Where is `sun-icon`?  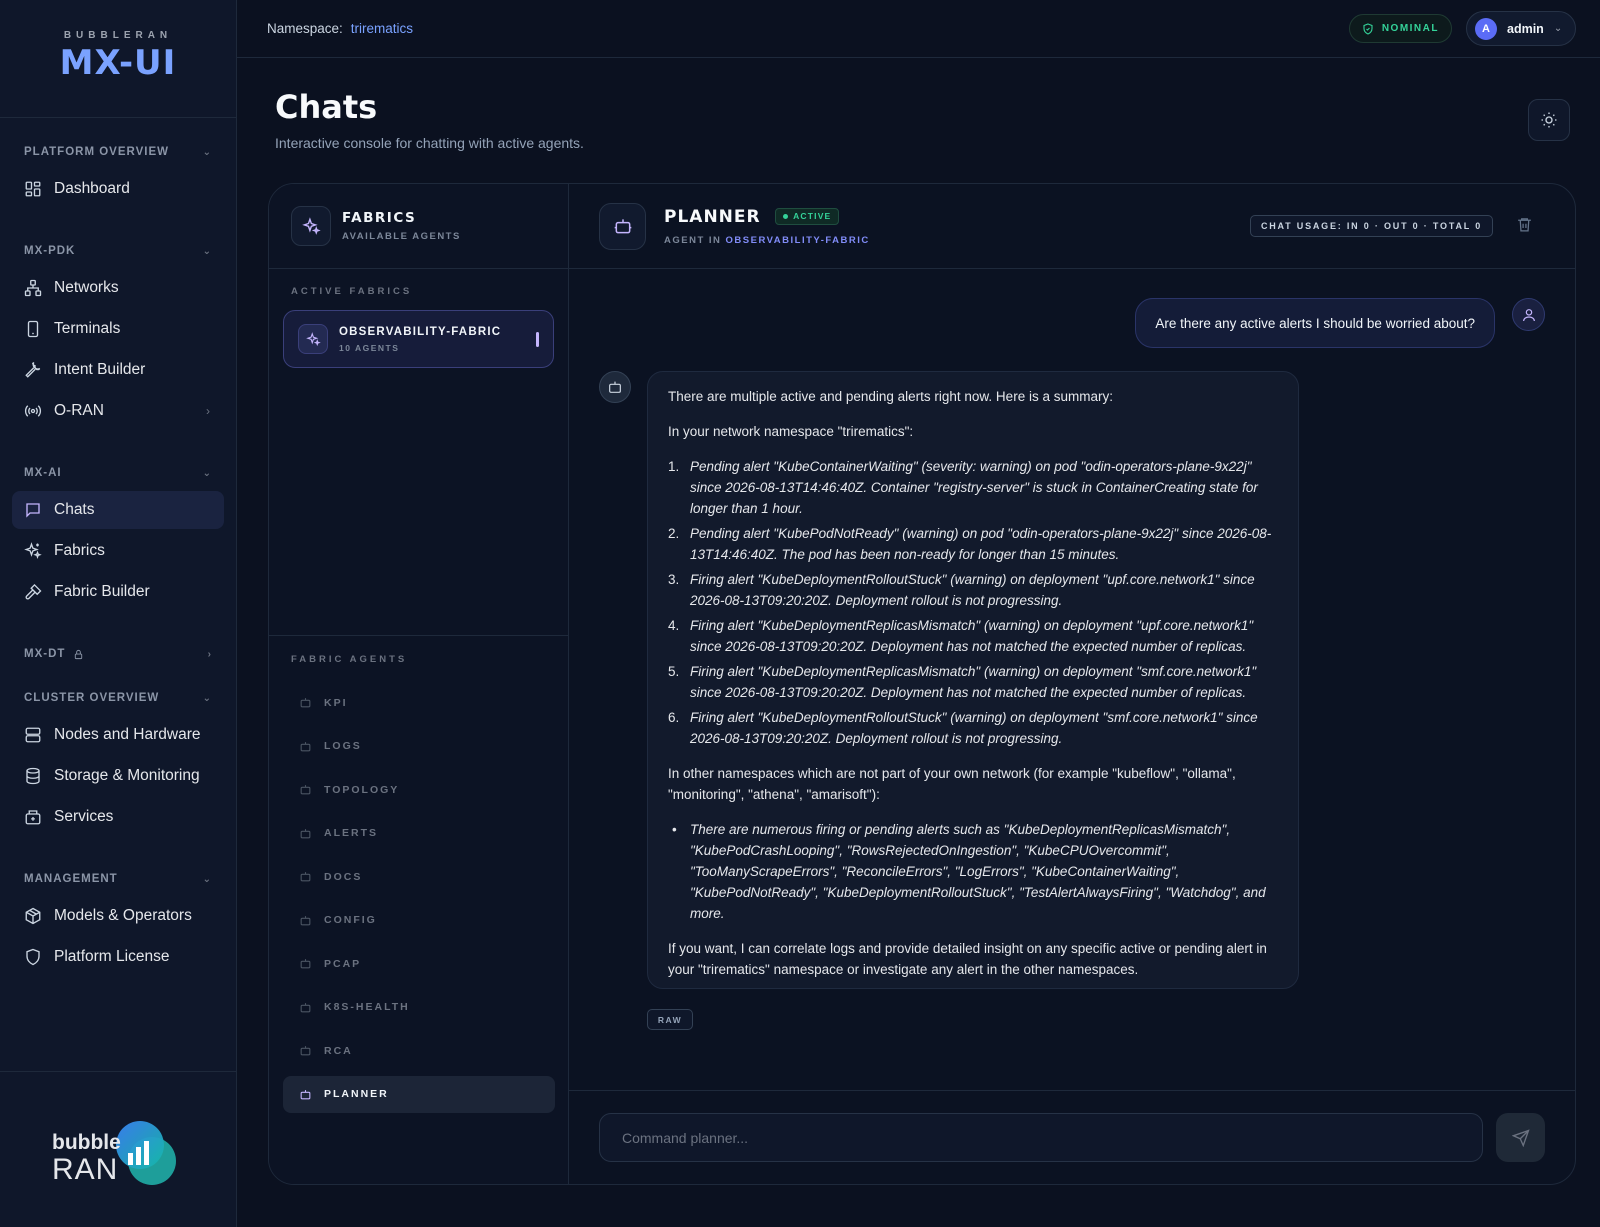
sun-icon is located at coordinates (1549, 120).